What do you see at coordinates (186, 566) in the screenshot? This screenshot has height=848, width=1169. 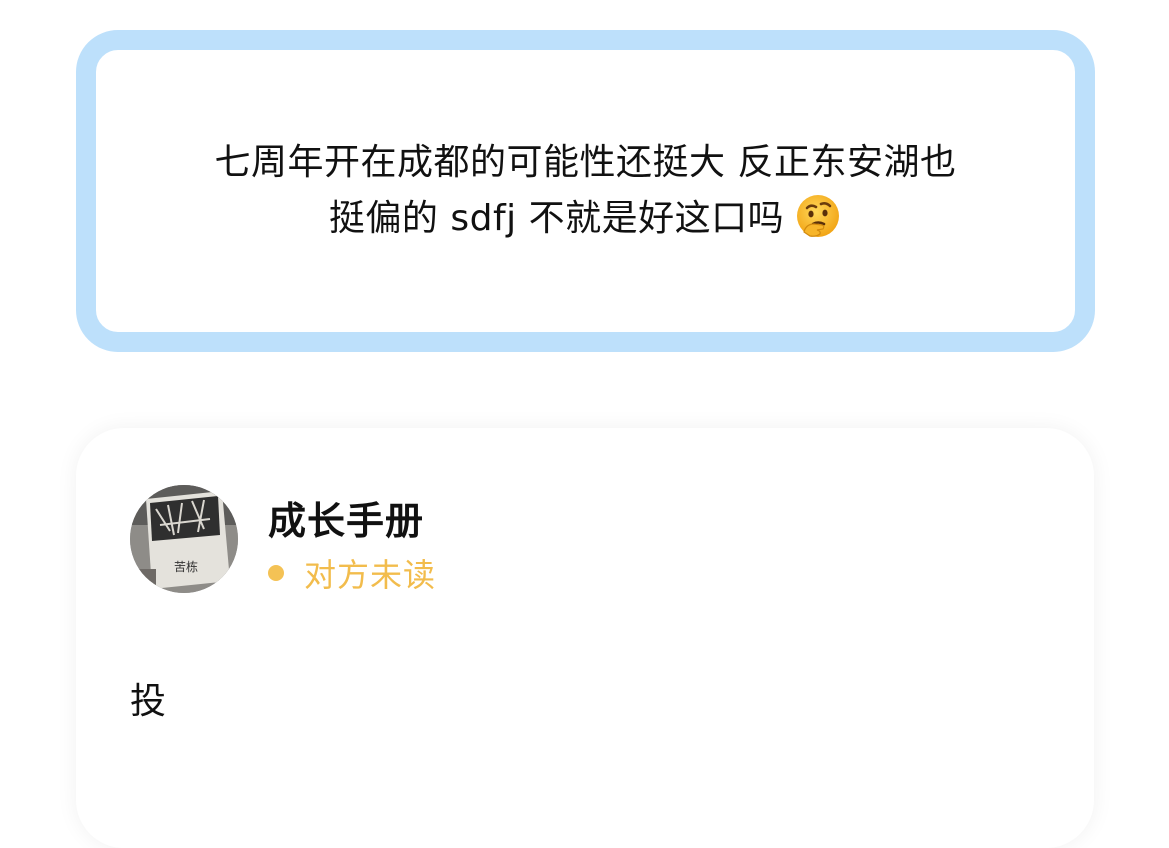 I see `svg-text: 苦栋` at bounding box center [186, 566].